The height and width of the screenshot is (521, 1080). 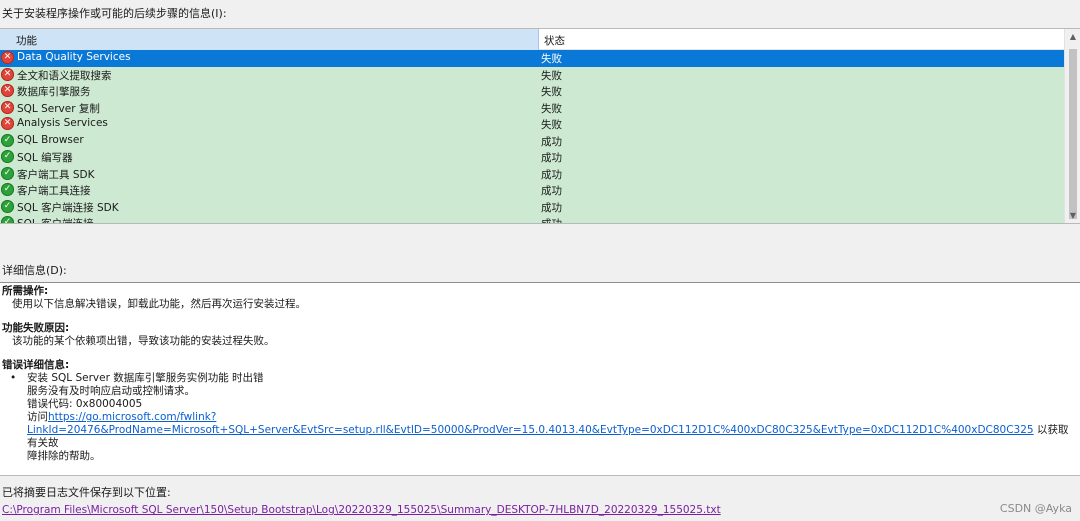 What do you see at coordinates (1072, 37) in the screenshot?
I see `scroll-up-arrow-icon: ▲` at bounding box center [1072, 37].